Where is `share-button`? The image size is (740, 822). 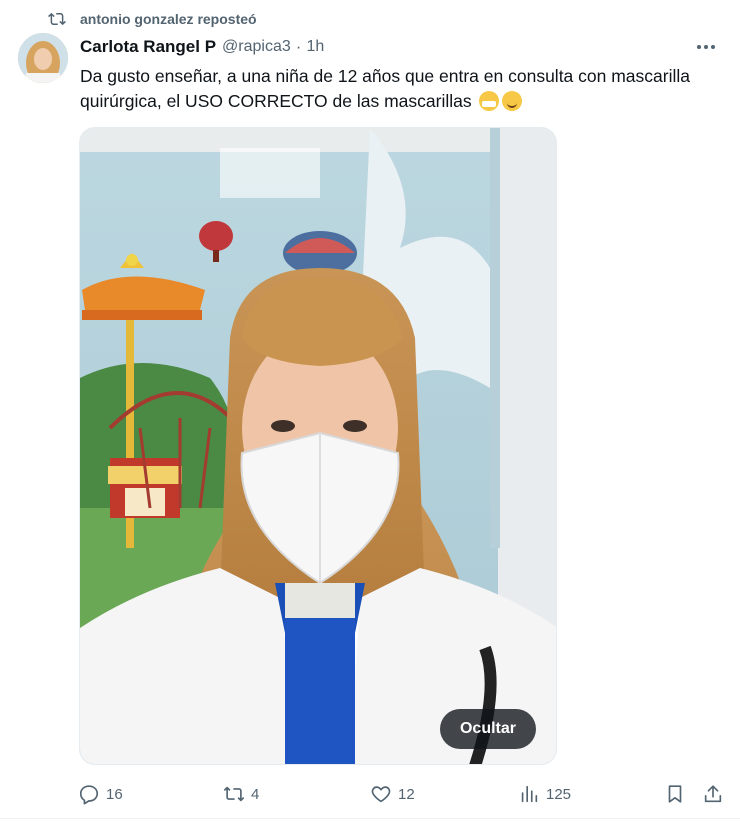 share-button is located at coordinates (713, 794).